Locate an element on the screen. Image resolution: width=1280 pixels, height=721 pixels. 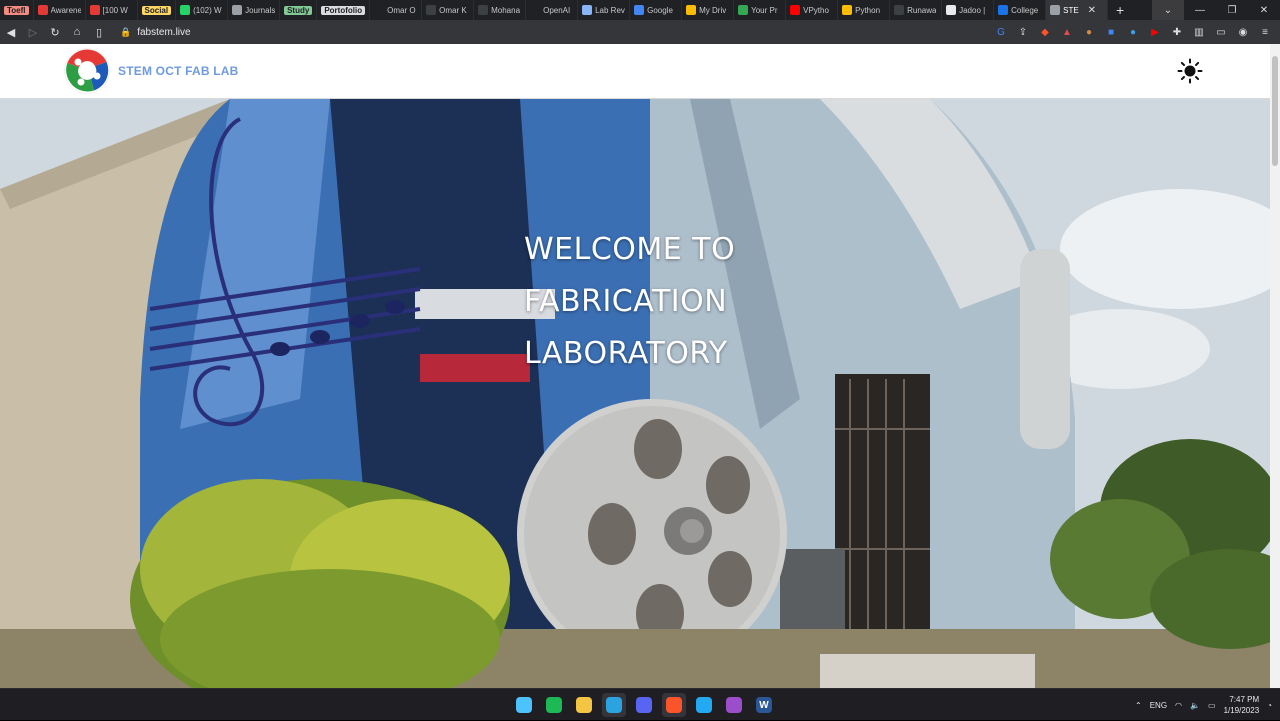
file-explorer-icon is located at coordinates (584, 705).